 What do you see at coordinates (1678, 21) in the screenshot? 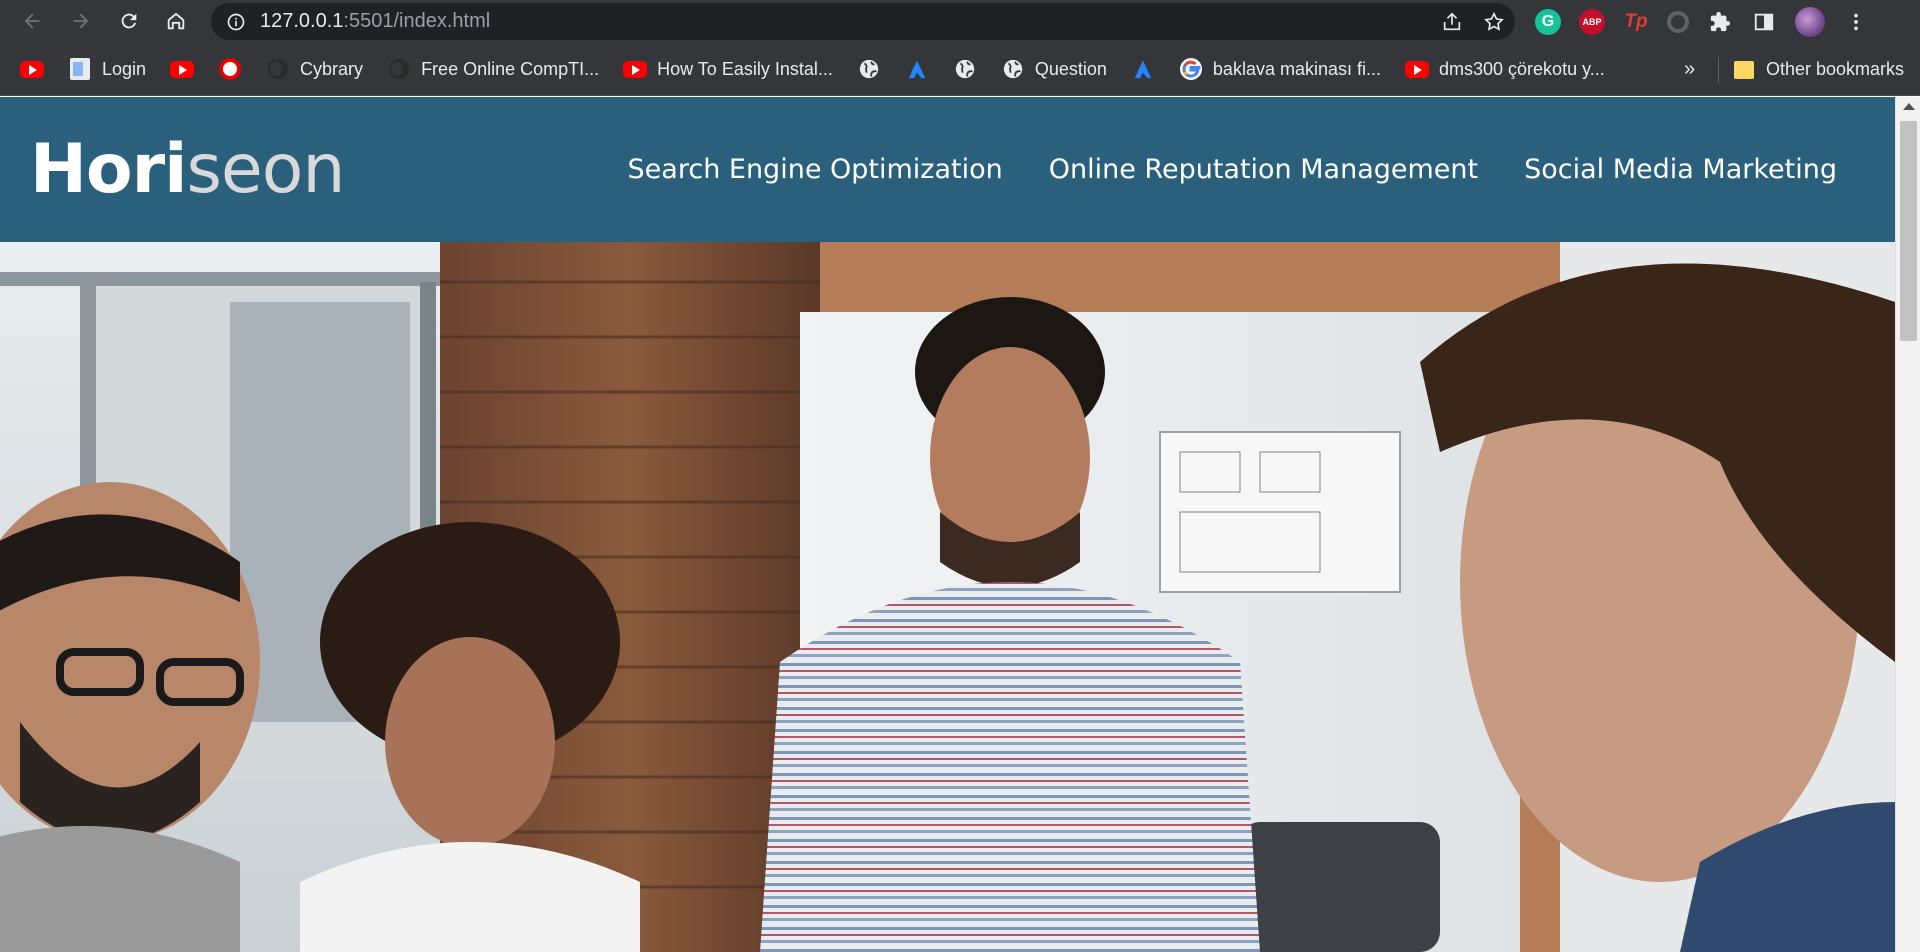
I see `ring-extension-icon` at bounding box center [1678, 21].